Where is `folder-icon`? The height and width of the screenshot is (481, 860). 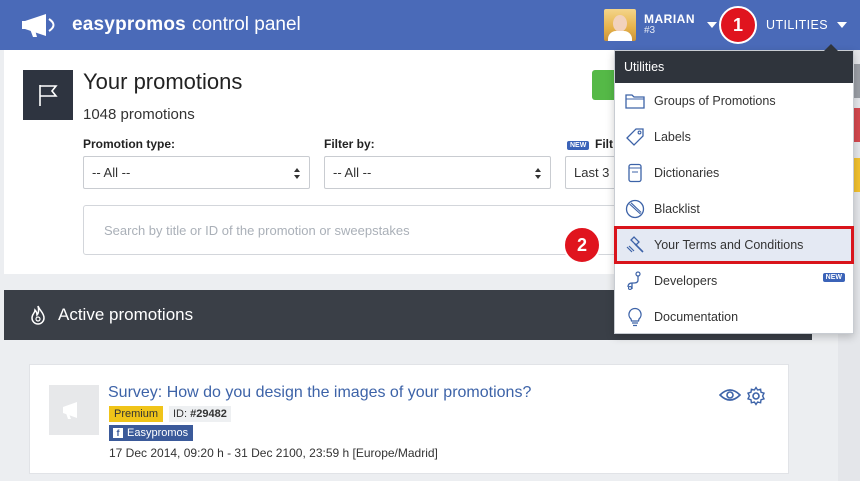 folder-icon is located at coordinates (635, 101).